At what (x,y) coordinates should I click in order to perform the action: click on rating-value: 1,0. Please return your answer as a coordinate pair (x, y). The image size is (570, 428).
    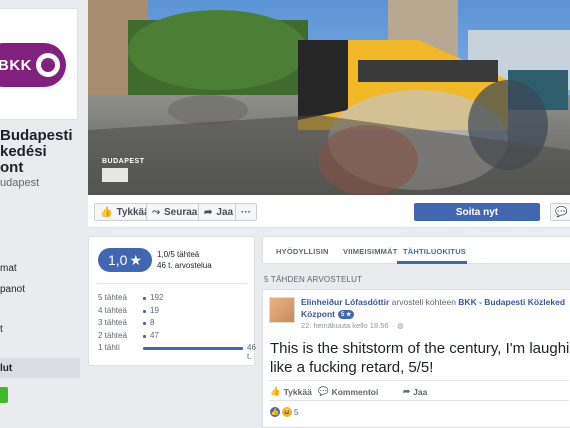
    Looking at the image, I should click on (117, 260).